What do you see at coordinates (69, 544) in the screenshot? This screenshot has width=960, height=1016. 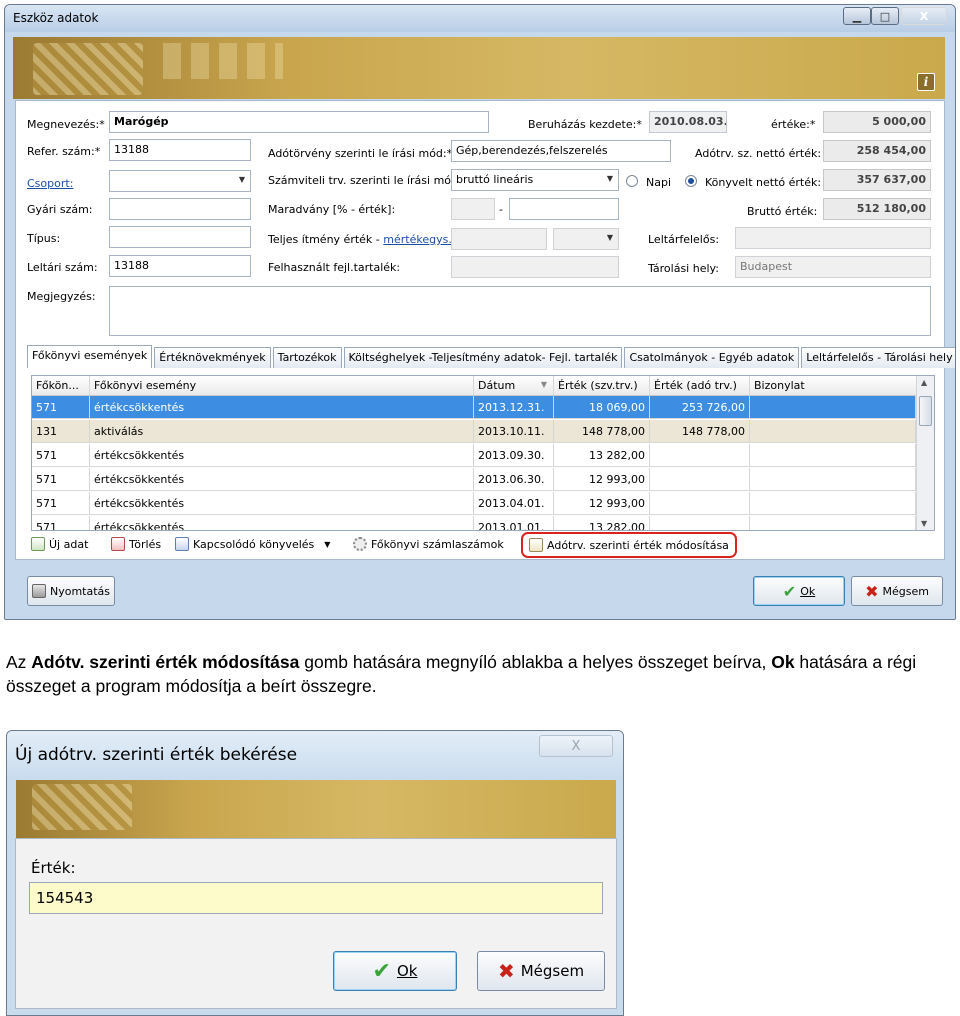 I see `uj-adat-label: Új adat` at bounding box center [69, 544].